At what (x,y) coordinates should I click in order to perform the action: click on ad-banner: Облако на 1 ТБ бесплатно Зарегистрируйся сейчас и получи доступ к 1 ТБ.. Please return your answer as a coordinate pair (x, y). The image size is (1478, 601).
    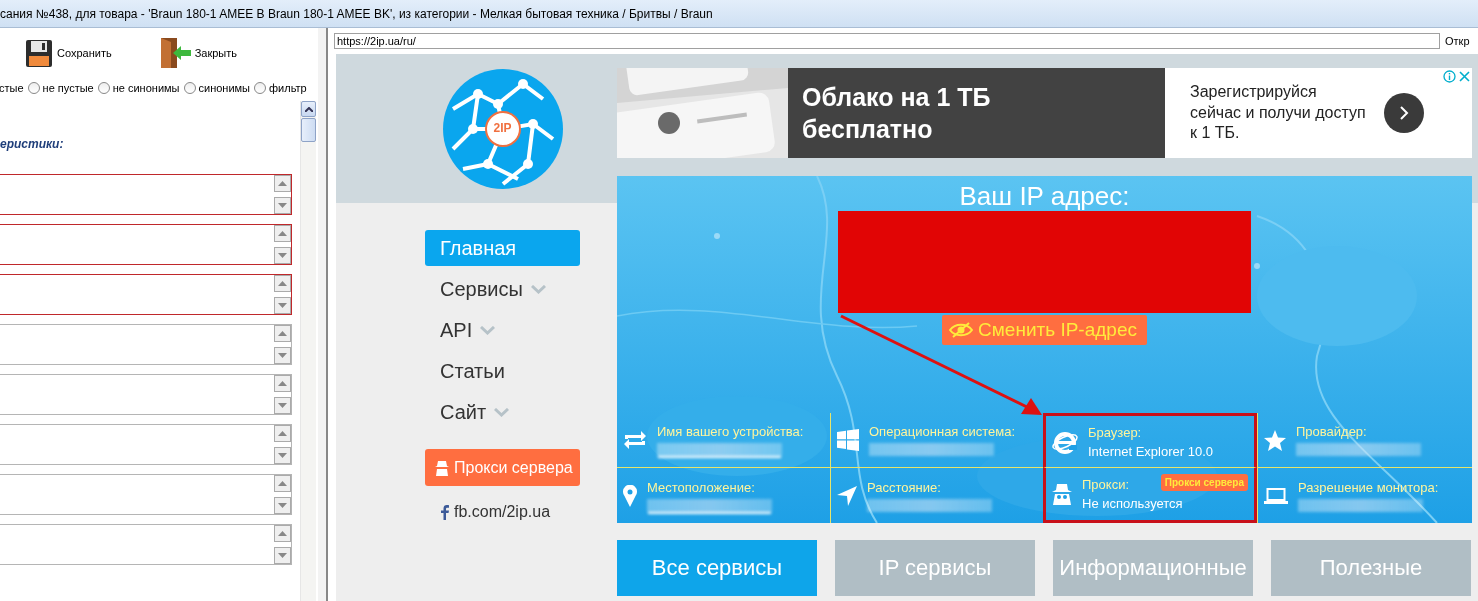
    Looking at the image, I should click on (1044, 113).